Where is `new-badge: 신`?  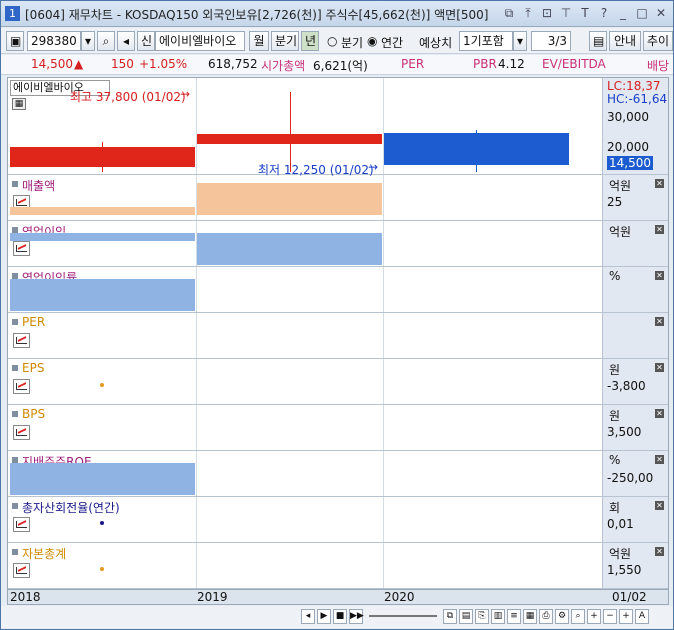
new-badge: 신 is located at coordinates (146, 41).